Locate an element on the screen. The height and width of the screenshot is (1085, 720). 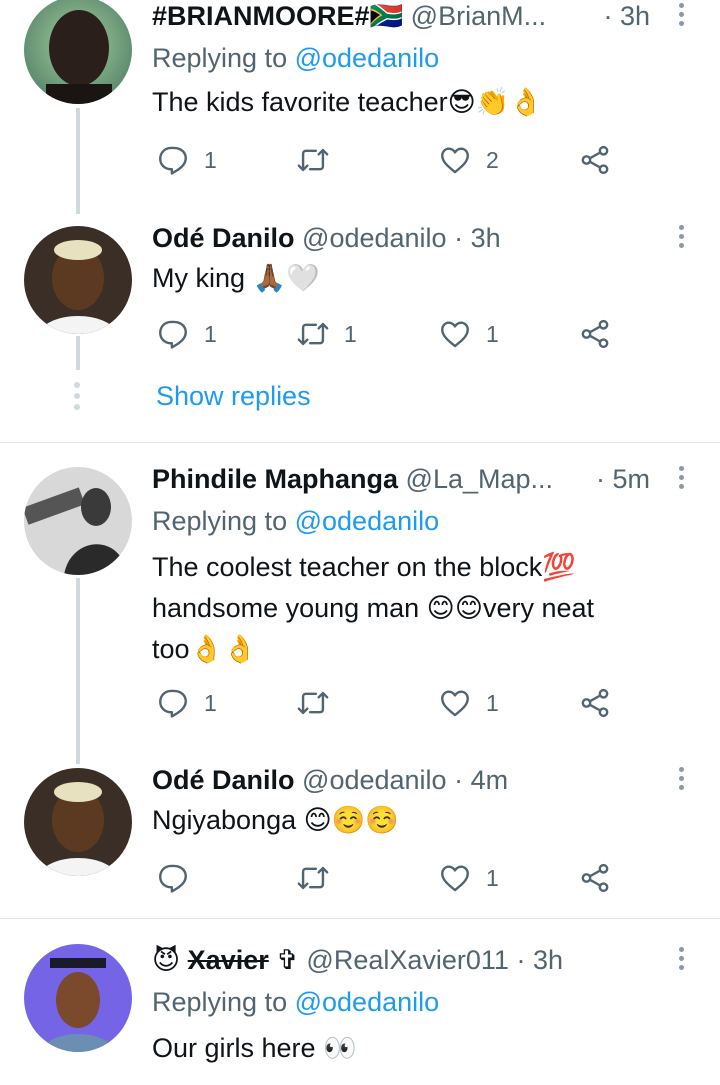
timestamp: 4m is located at coordinates (490, 780).